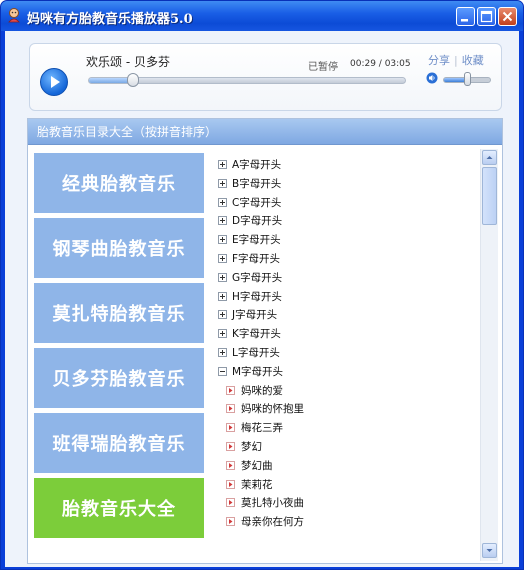 The image size is (524, 570). I want to click on speaker-icon, so click(432, 78).